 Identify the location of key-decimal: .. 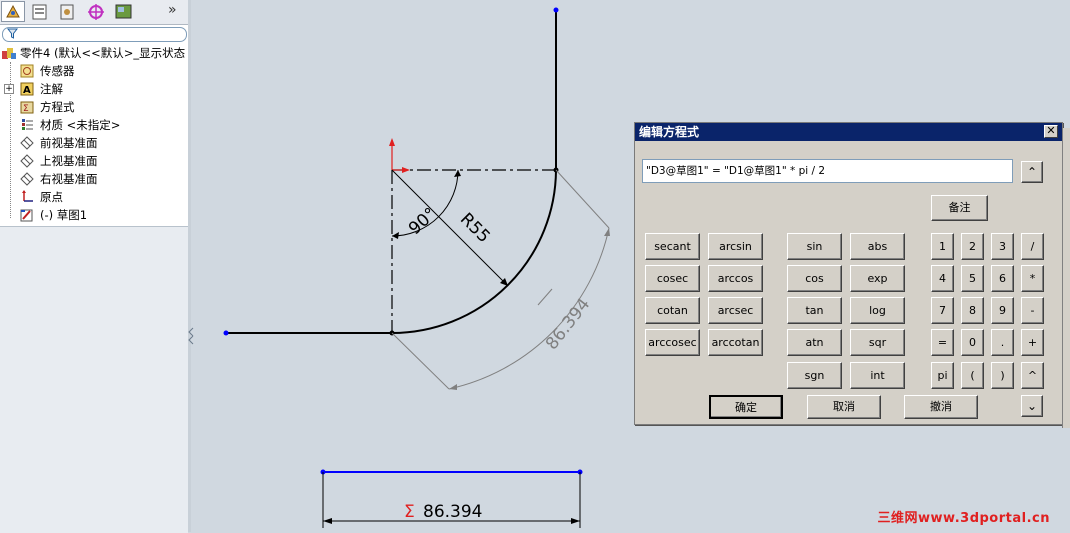
(1002, 342).